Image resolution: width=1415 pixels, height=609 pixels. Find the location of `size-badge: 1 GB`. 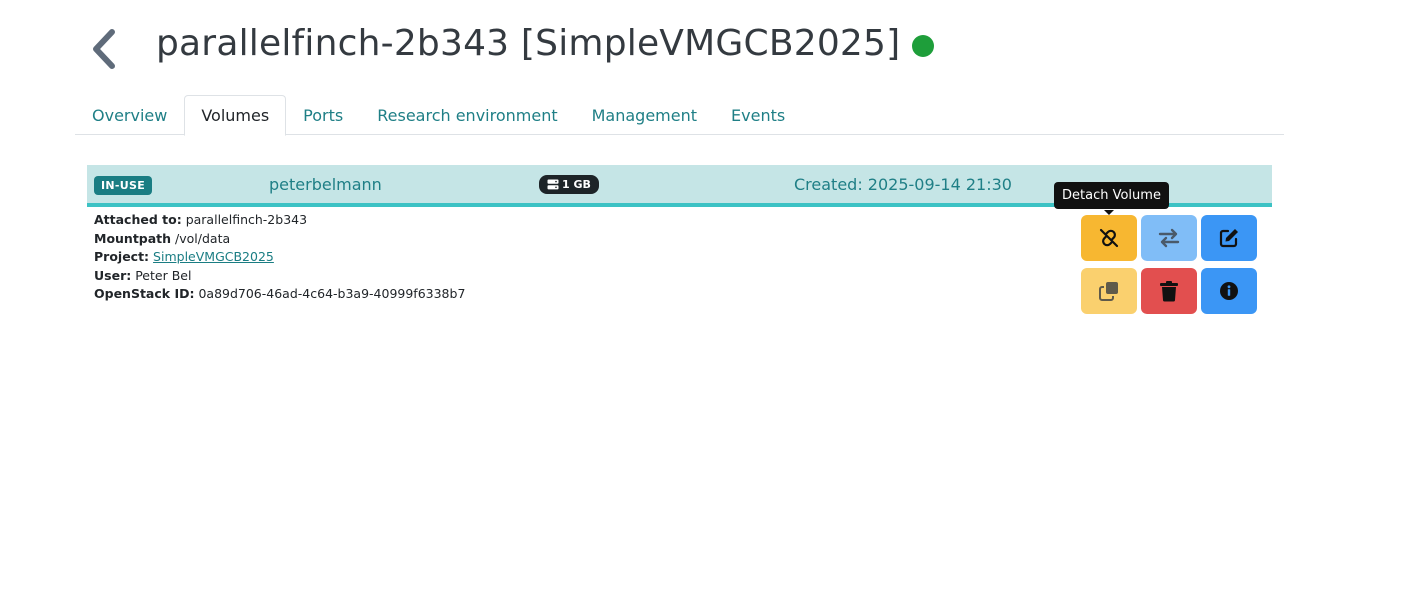

size-badge: 1 GB is located at coordinates (569, 184).